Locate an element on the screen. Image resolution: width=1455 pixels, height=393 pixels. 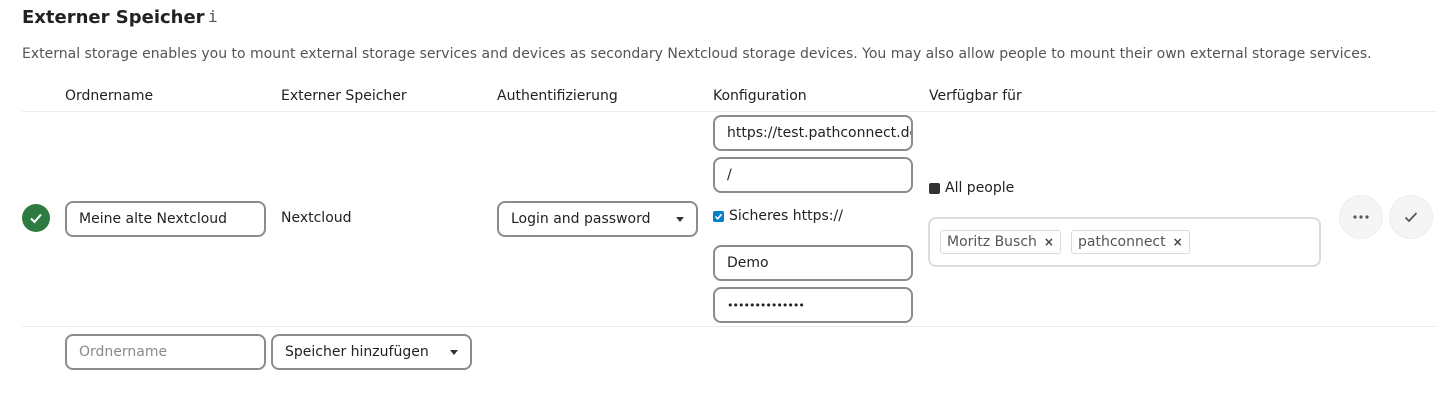
page-title: Externer Speicher is located at coordinates (113, 17).